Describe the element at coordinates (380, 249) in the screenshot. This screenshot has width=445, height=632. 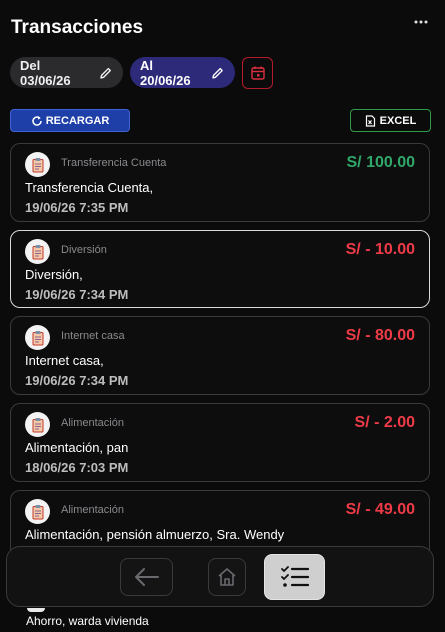
I see `transaction-amount: S/ - 10.00` at that location.